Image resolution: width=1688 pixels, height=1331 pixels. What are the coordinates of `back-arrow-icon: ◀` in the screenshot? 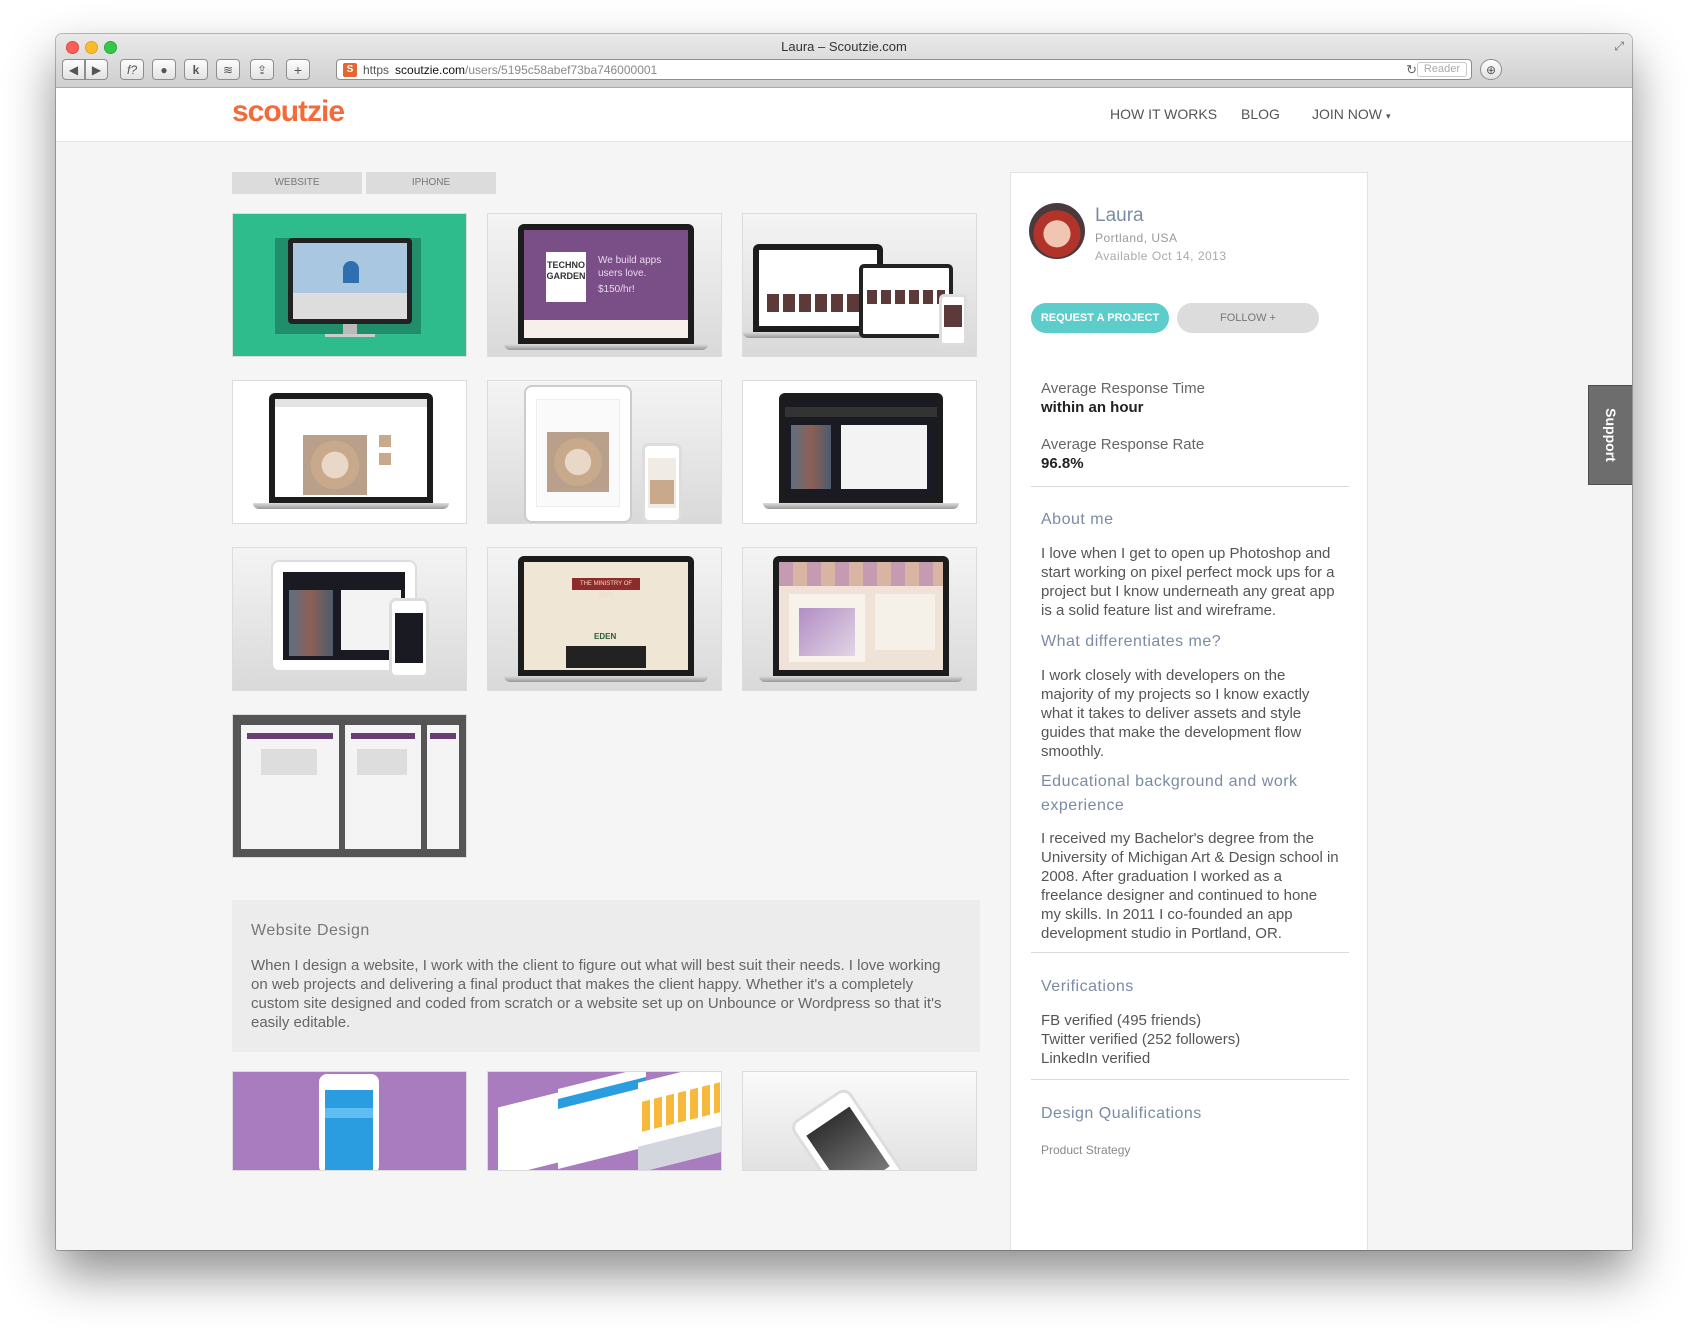 It's located at (73, 69).